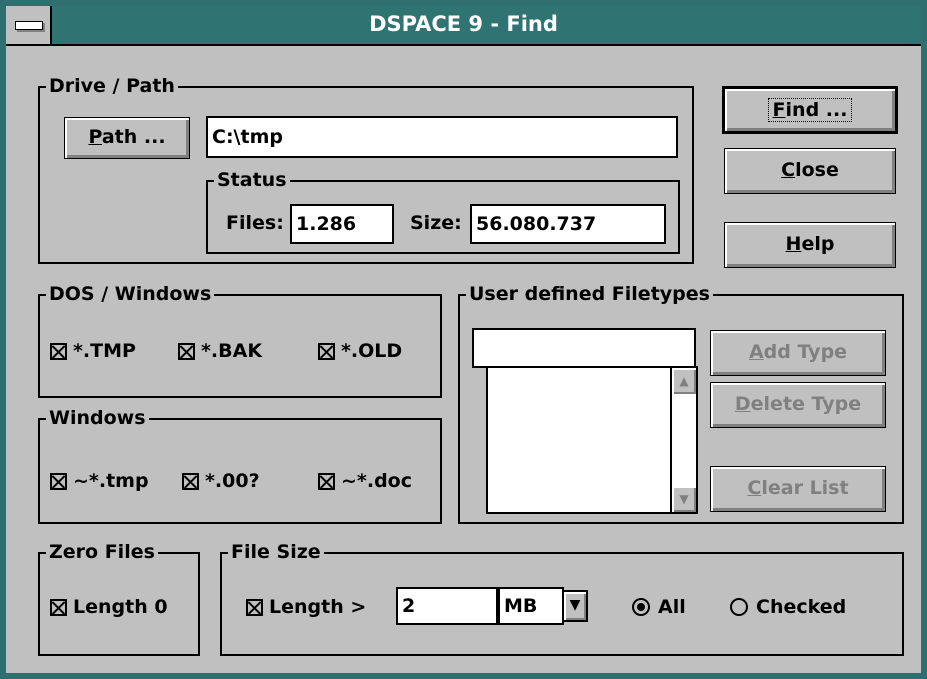  What do you see at coordinates (376, 481) in the screenshot?
I see `checkbox-tilde-doc-label: ~*.doc` at bounding box center [376, 481].